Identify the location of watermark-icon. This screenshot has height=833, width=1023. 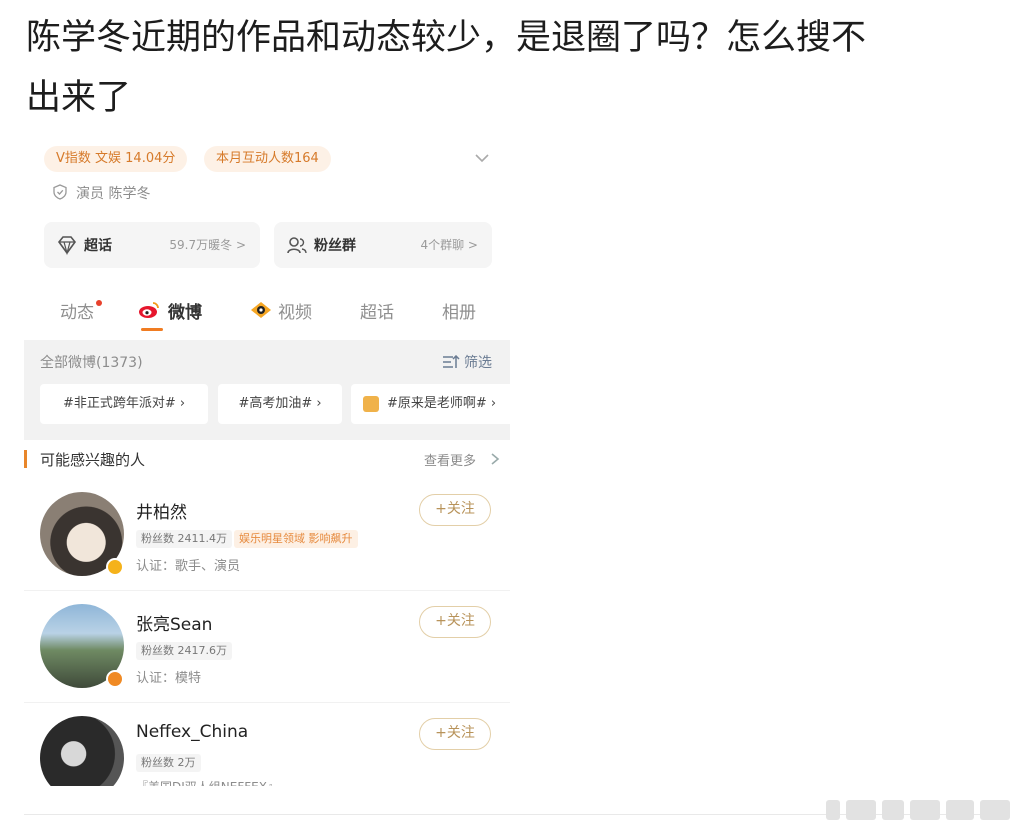
(918, 810).